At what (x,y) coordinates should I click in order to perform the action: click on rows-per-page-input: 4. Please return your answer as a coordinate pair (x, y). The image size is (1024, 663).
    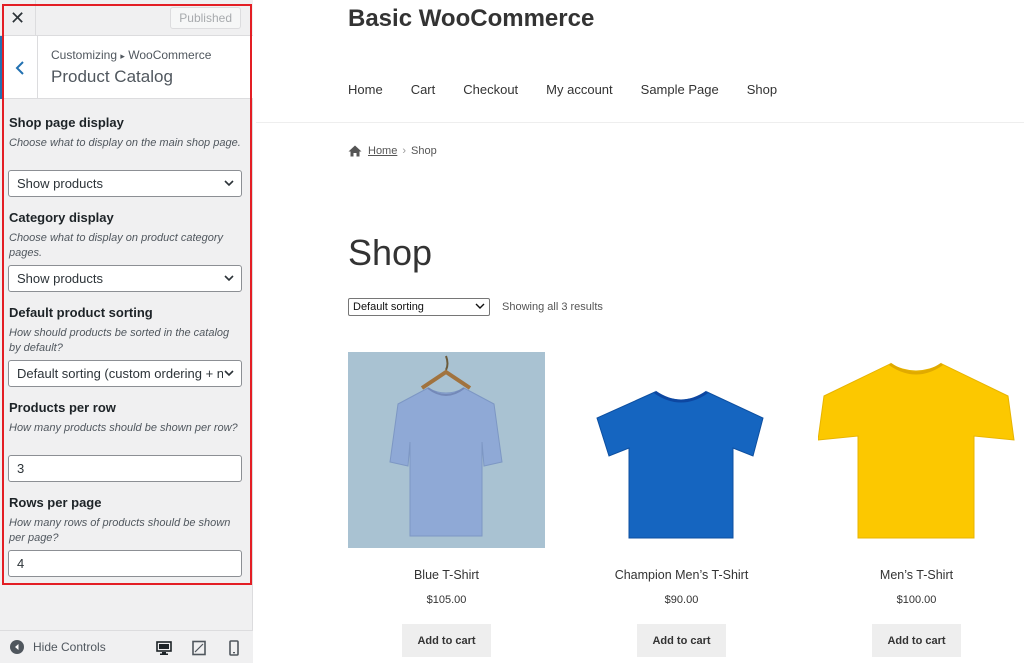
    Looking at the image, I should click on (125, 563).